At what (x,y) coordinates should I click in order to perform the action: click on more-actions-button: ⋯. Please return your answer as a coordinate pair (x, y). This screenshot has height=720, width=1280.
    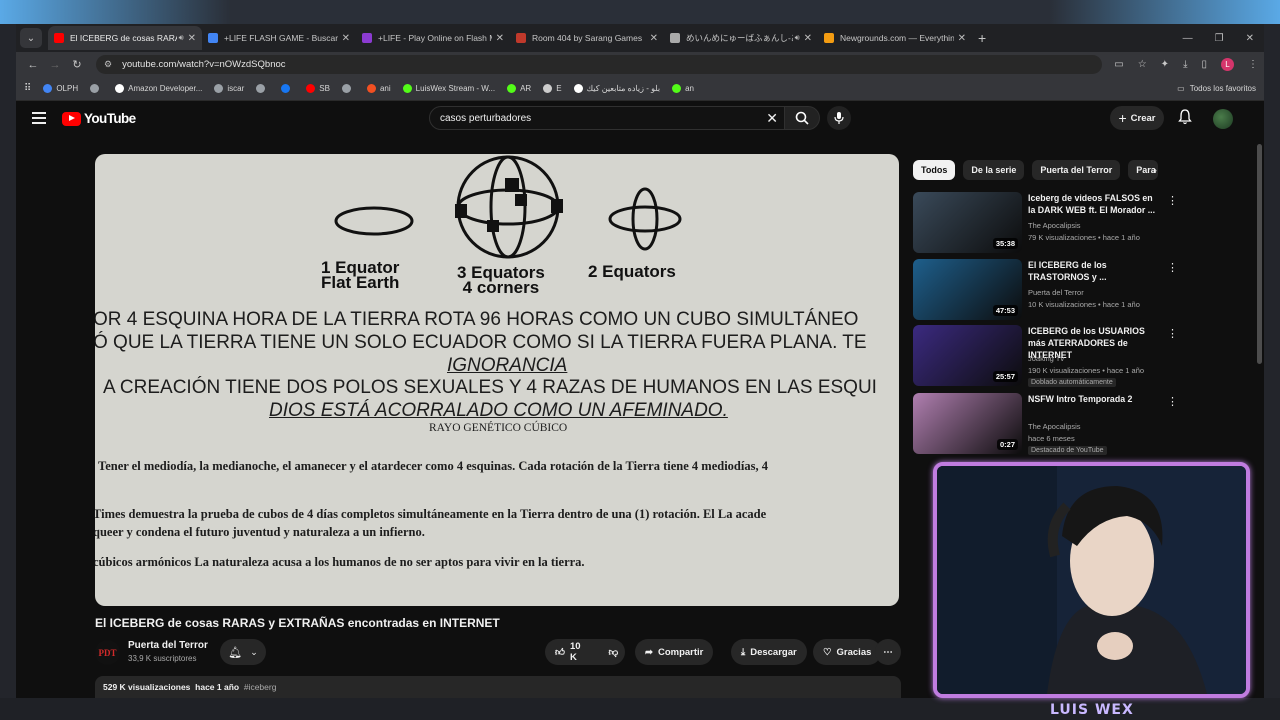
    Looking at the image, I should click on (888, 652).